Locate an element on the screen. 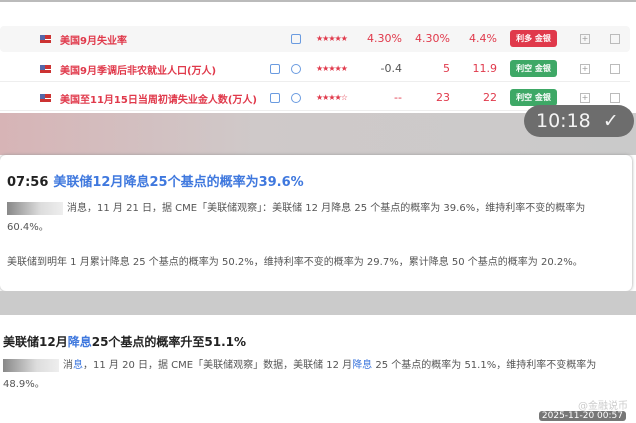 Image resolution: width=636 pixels, height=423 pixels. news-headline: 07:56 美联储12月降息25个基点的概率为39.6% is located at coordinates (155, 180).